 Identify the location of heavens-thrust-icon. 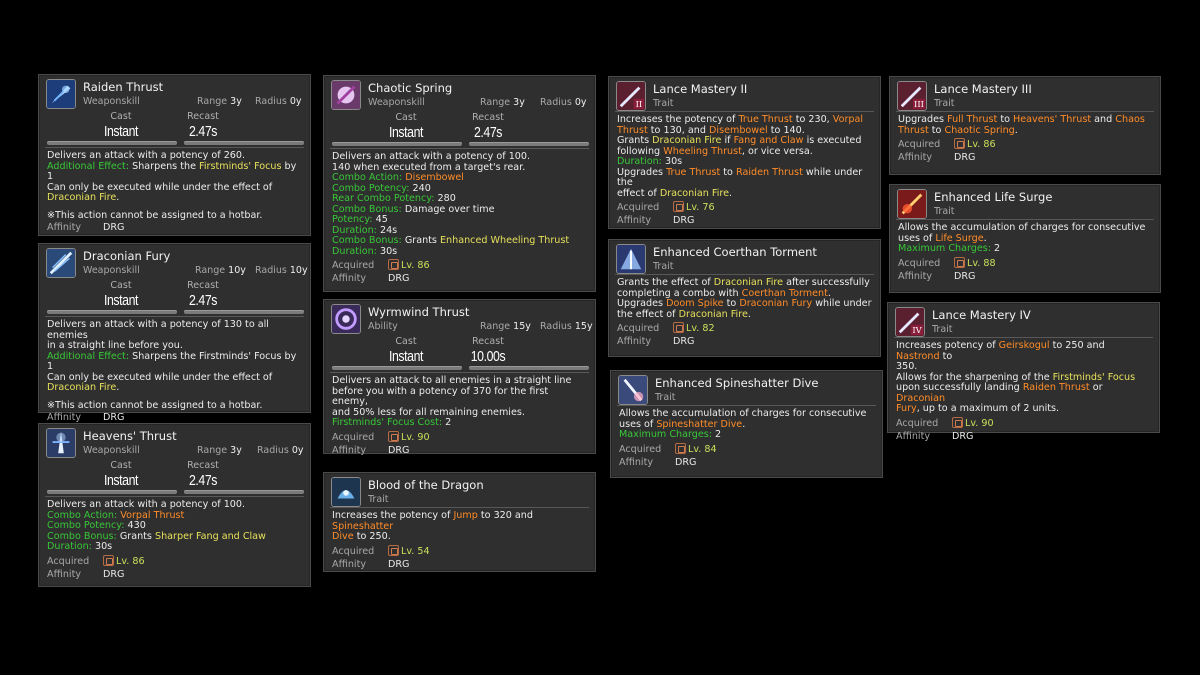
(61, 443).